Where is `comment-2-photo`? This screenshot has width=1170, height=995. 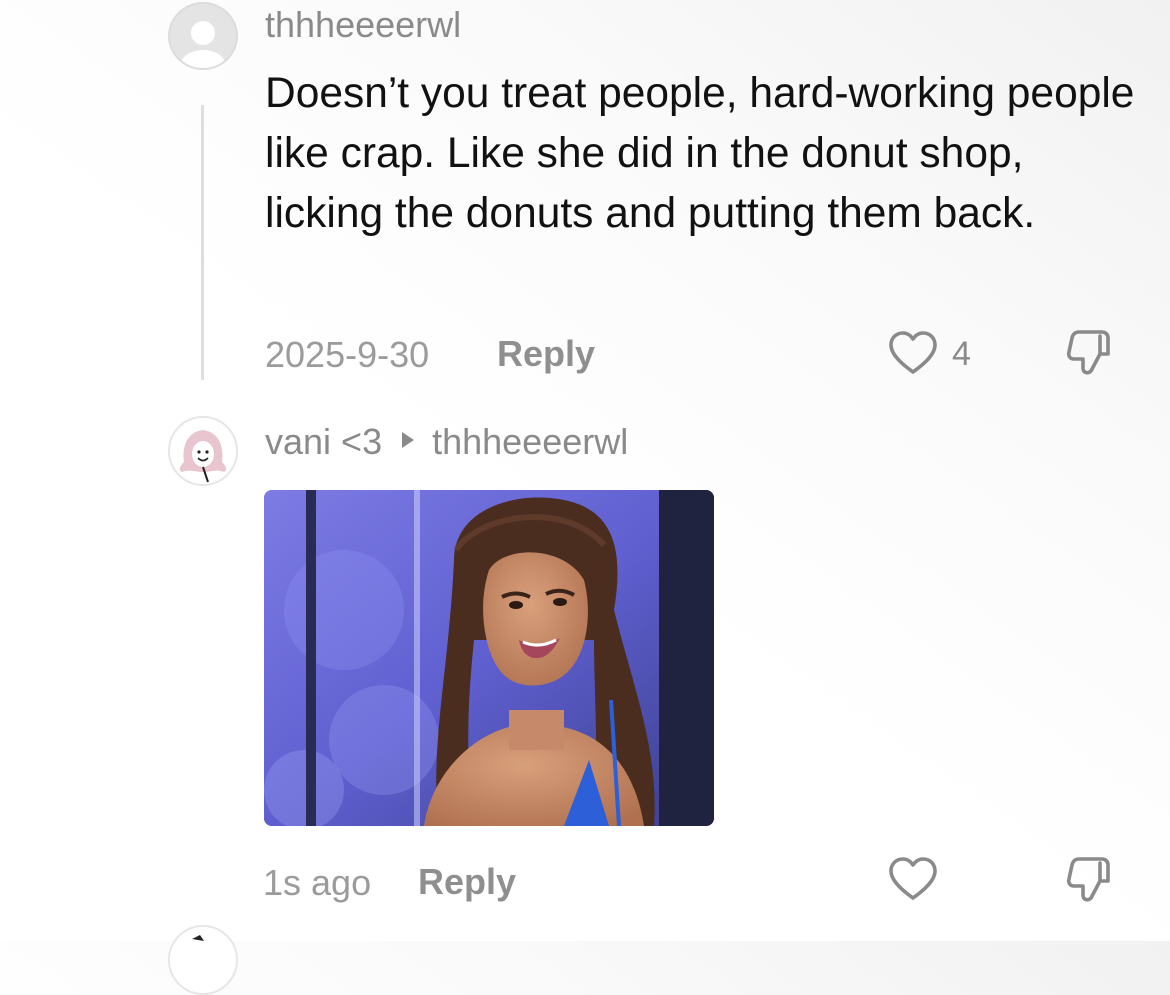 comment-2-photo is located at coordinates (489, 658).